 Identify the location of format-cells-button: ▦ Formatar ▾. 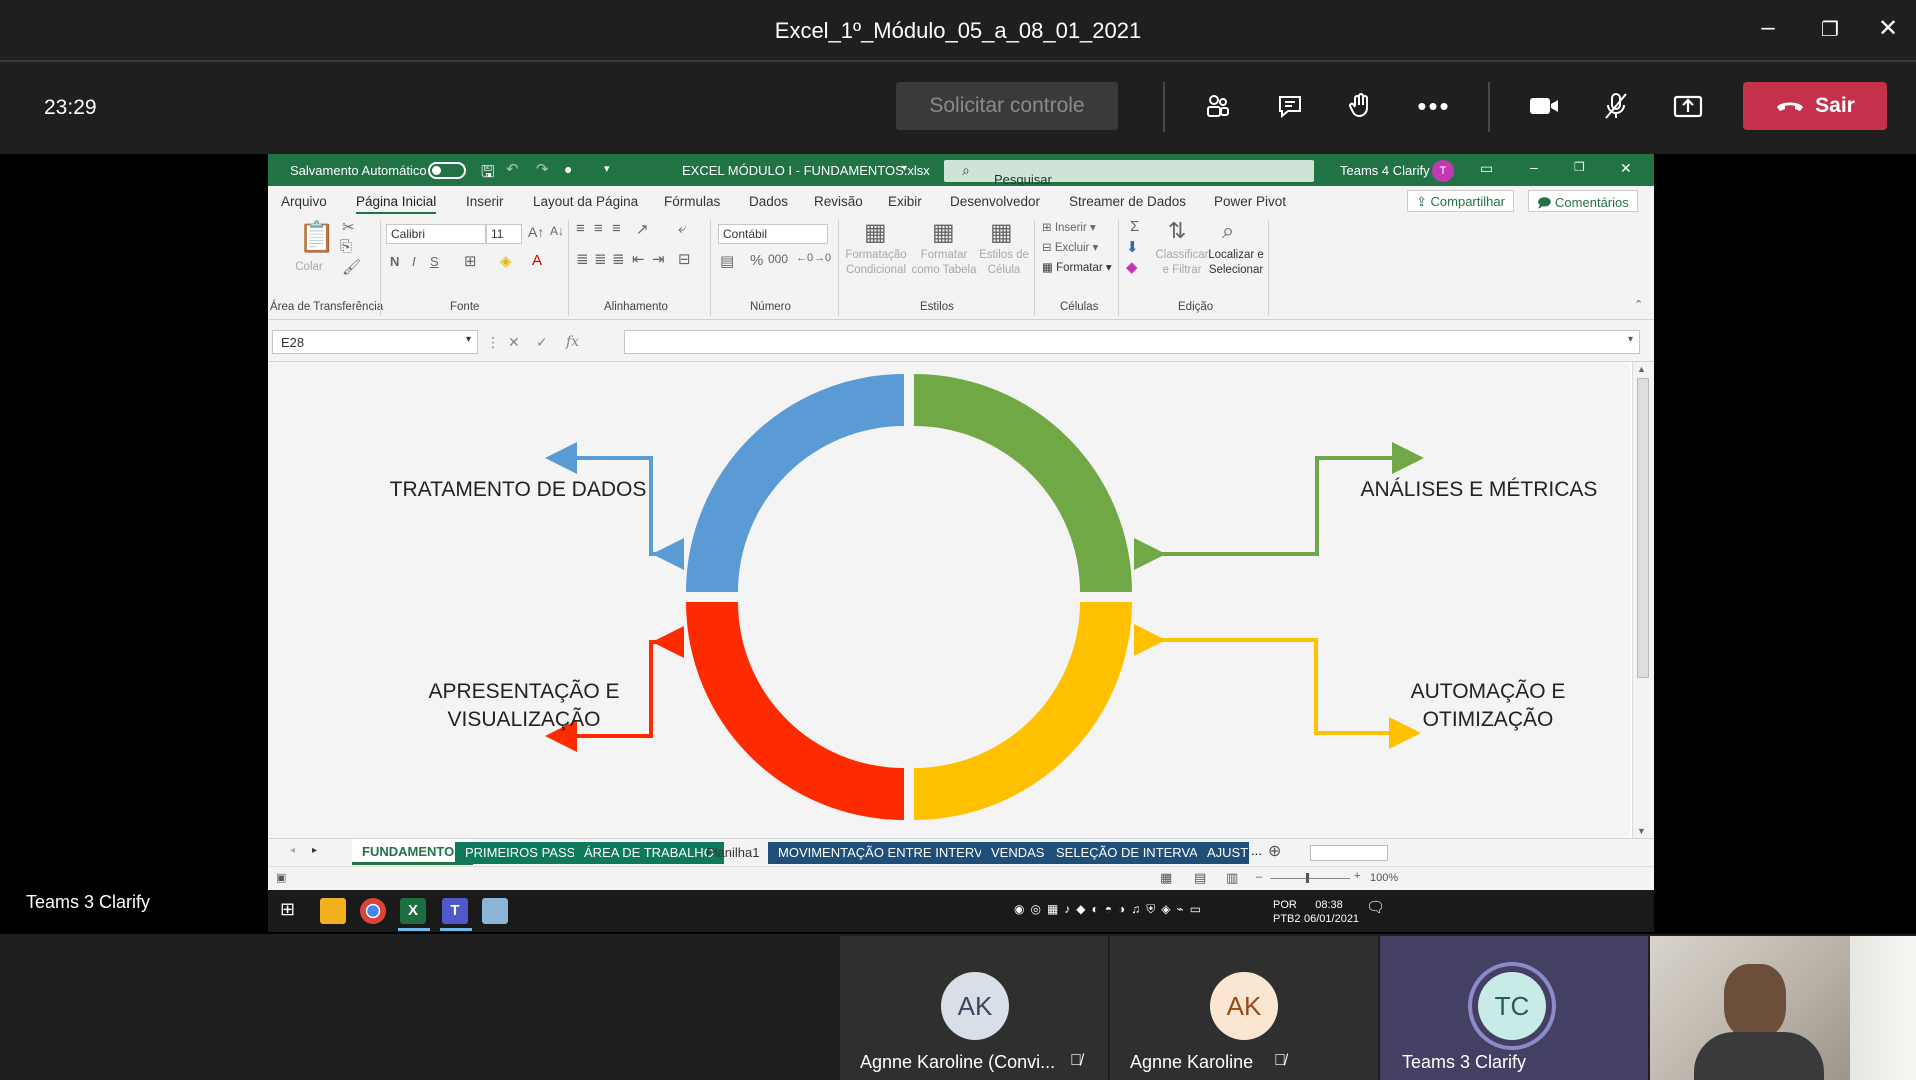
(1077, 267).